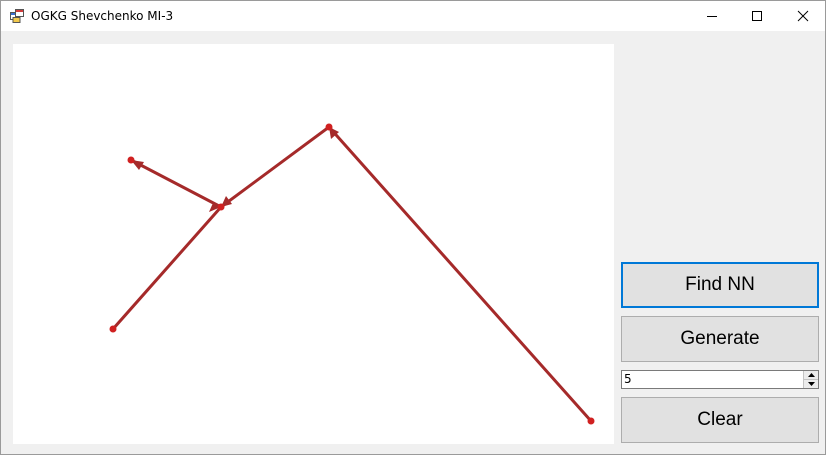 This screenshot has height=455, width=826. What do you see at coordinates (628, 379) in the screenshot?
I see `count-value: 5` at bounding box center [628, 379].